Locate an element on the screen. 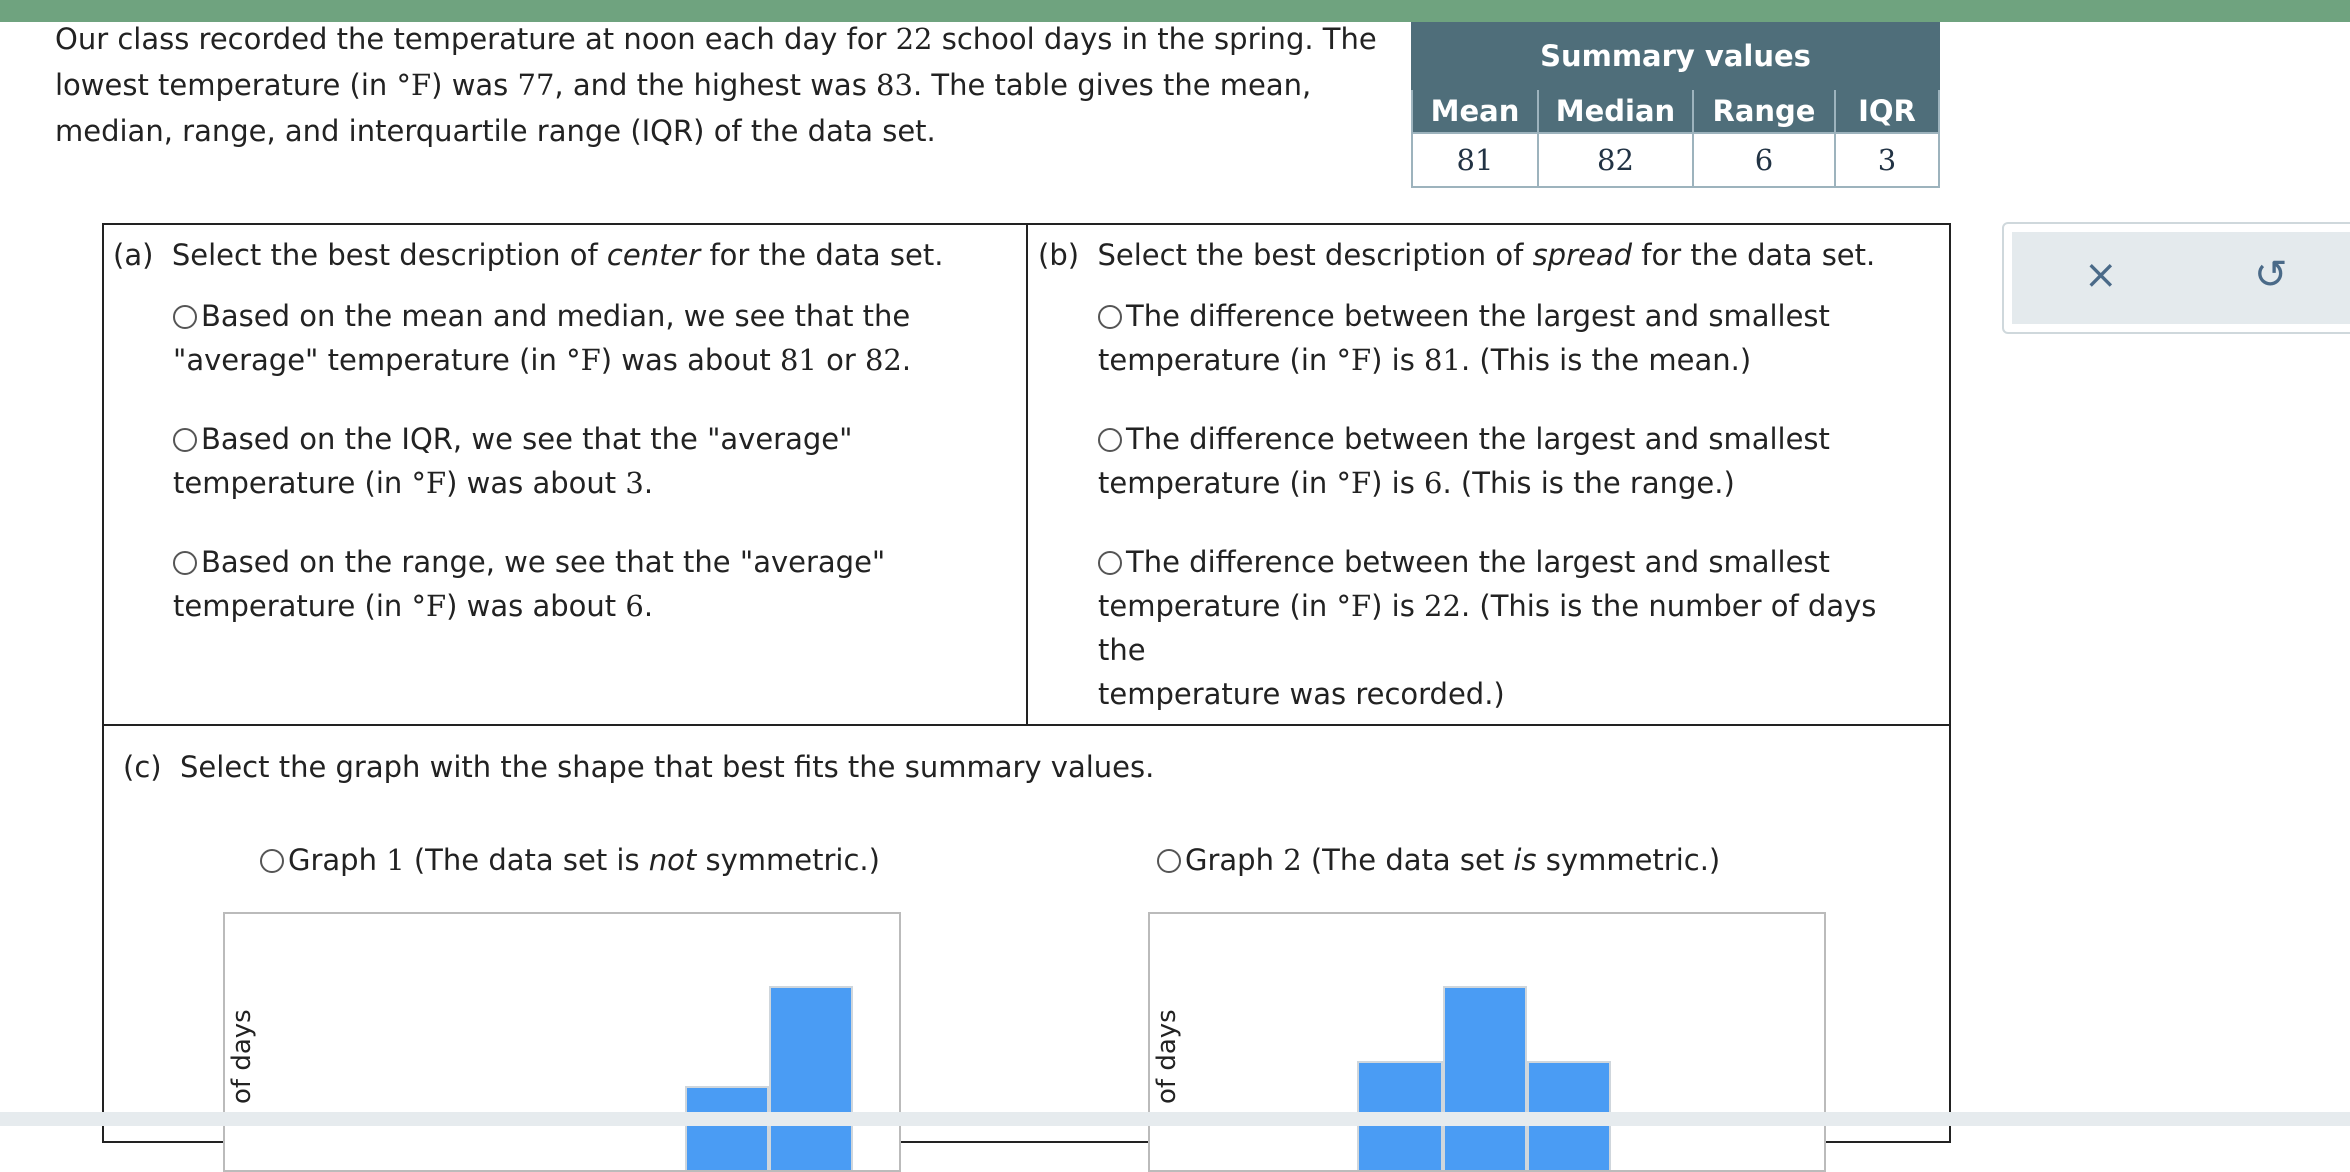  option-text: (The data set is located at coordinates (1407, 860).